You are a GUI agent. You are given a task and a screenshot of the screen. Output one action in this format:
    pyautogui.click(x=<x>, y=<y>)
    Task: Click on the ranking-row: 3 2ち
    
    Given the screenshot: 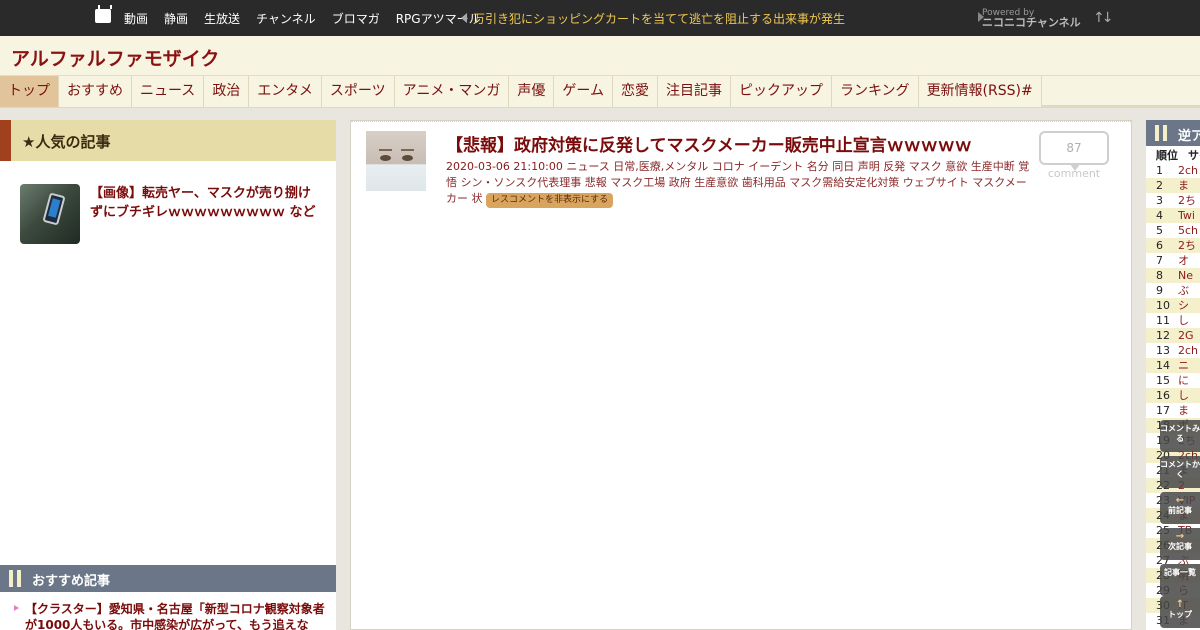 What is the action you would take?
    pyautogui.click(x=1173, y=200)
    